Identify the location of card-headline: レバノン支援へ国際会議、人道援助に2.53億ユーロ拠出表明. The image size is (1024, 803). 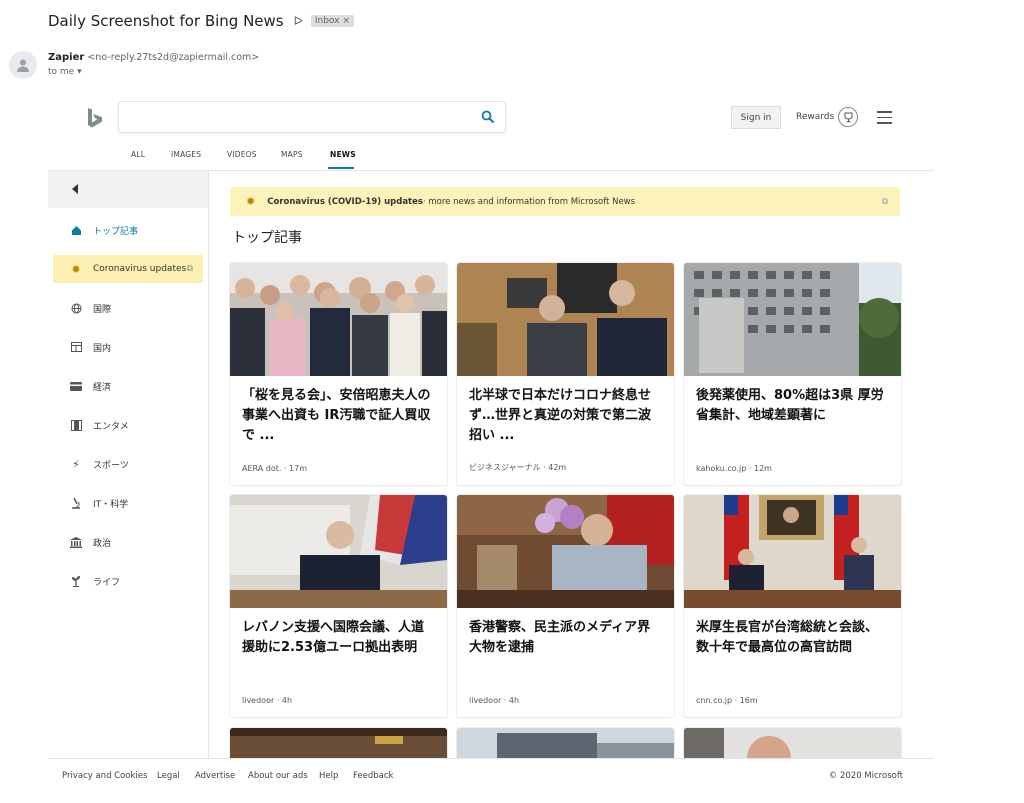
(338, 644).